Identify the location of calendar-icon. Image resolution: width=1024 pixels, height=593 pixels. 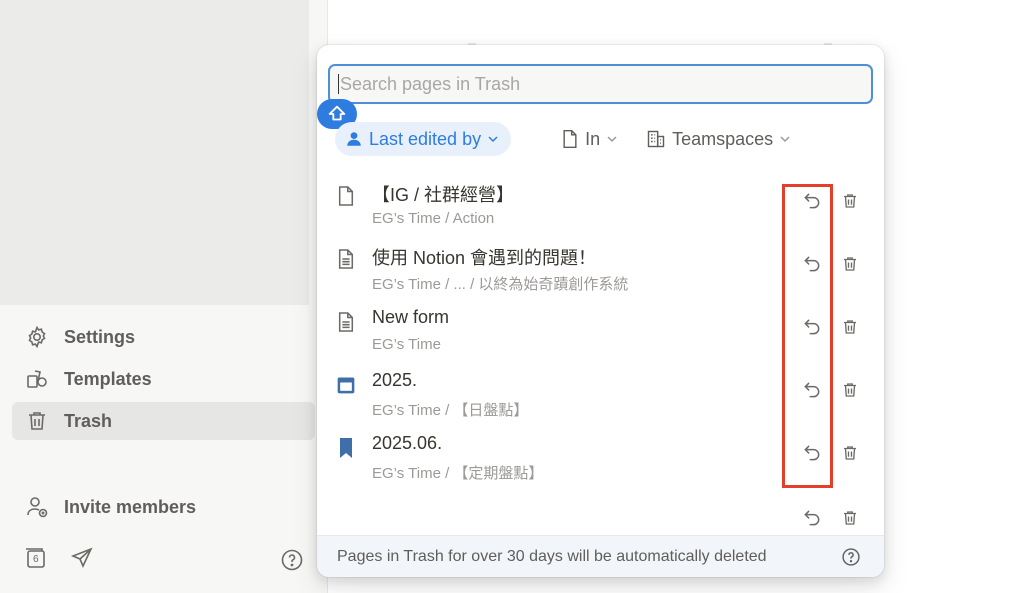
(346, 385).